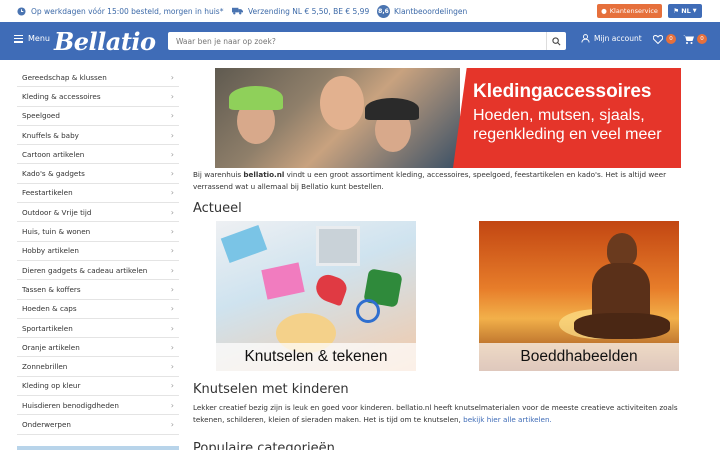  I want to click on cart-count: 0, so click(702, 39).